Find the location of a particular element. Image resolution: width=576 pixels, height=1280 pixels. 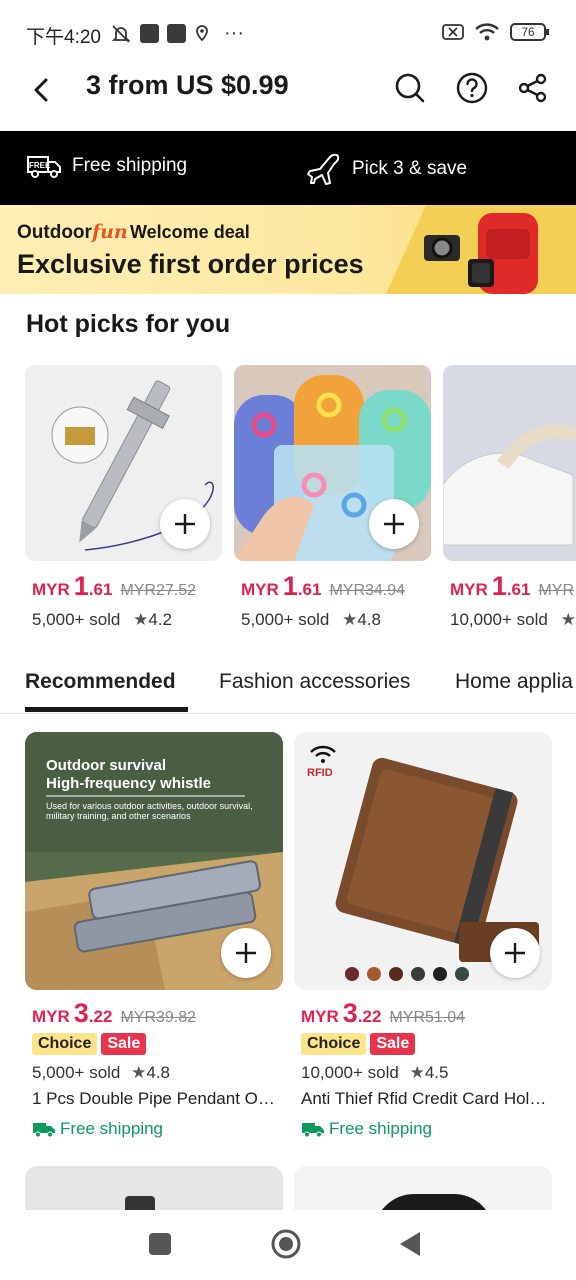

brand-logo-part-2: fun is located at coordinates (109, 232).